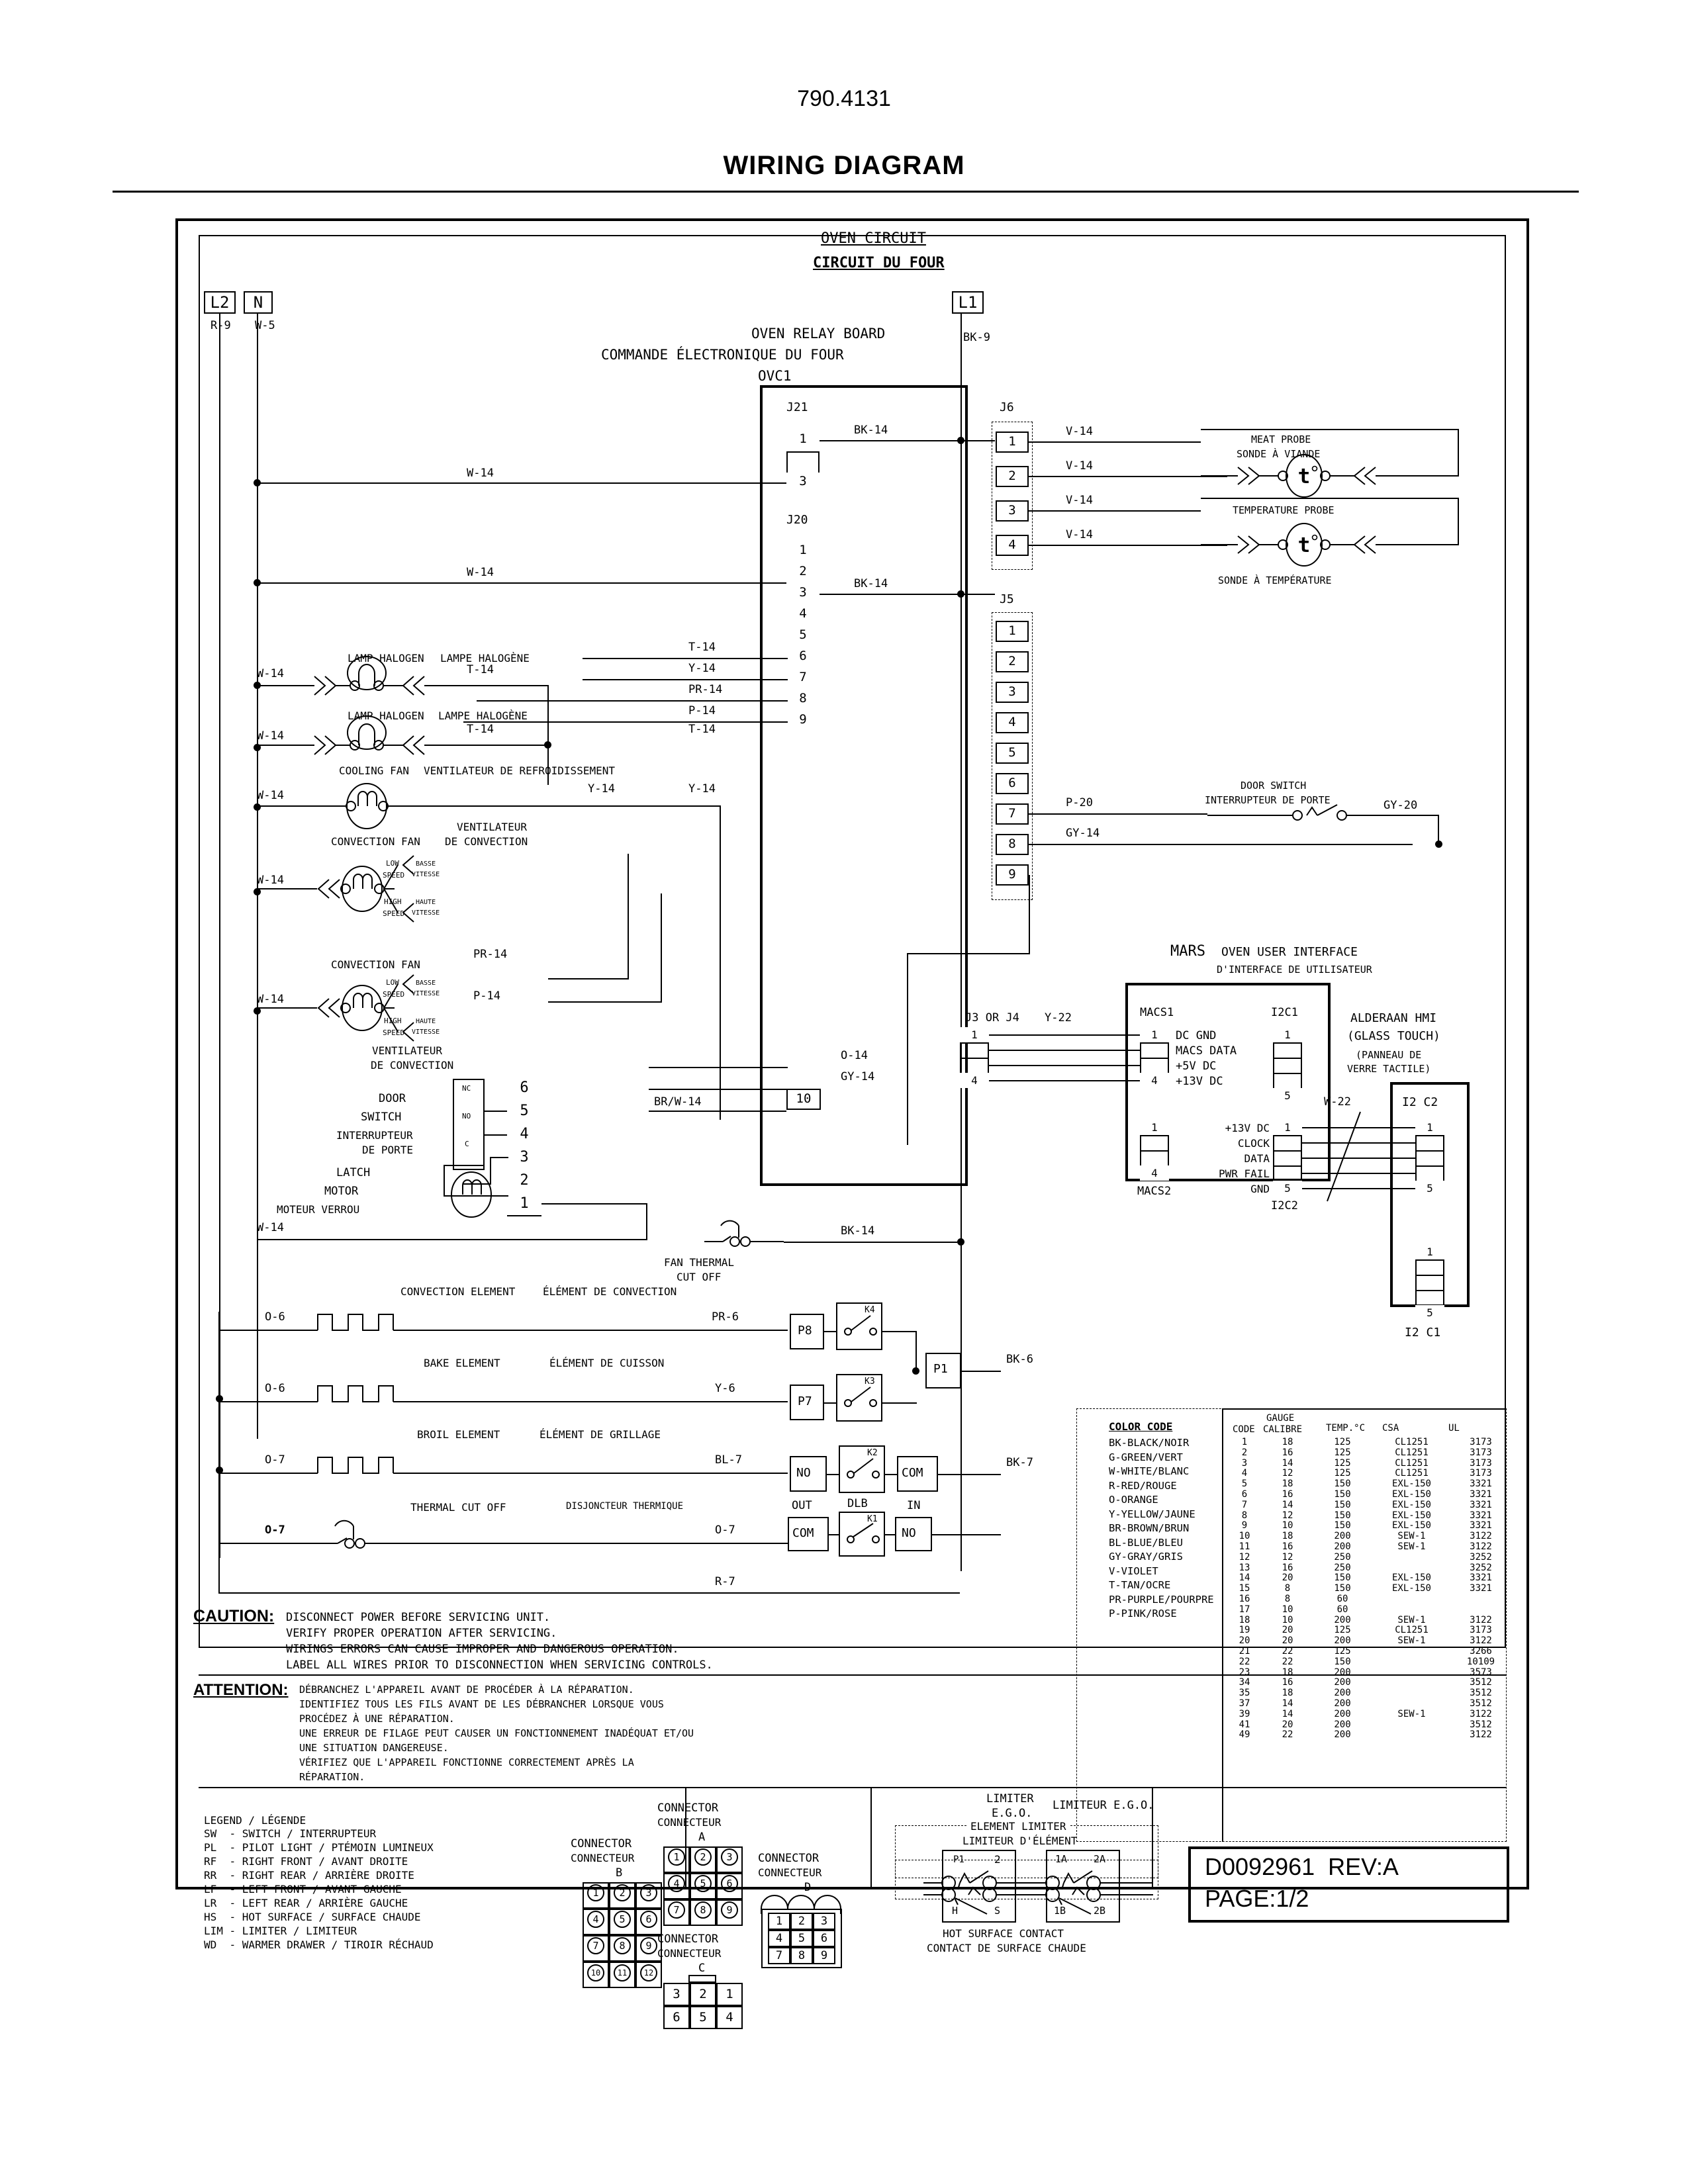 The height and width of the screenshot is (2184, 1688). Describe the element at coordinates (1257, 1158) in the screenshot. I see `i2c2-signal-data: DATA` at that location.